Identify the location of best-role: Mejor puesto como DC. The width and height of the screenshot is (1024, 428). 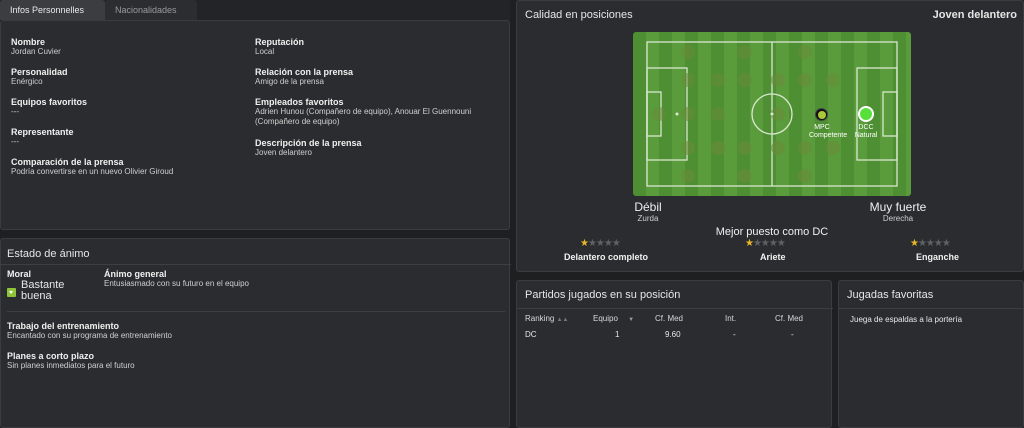
(772, 232).